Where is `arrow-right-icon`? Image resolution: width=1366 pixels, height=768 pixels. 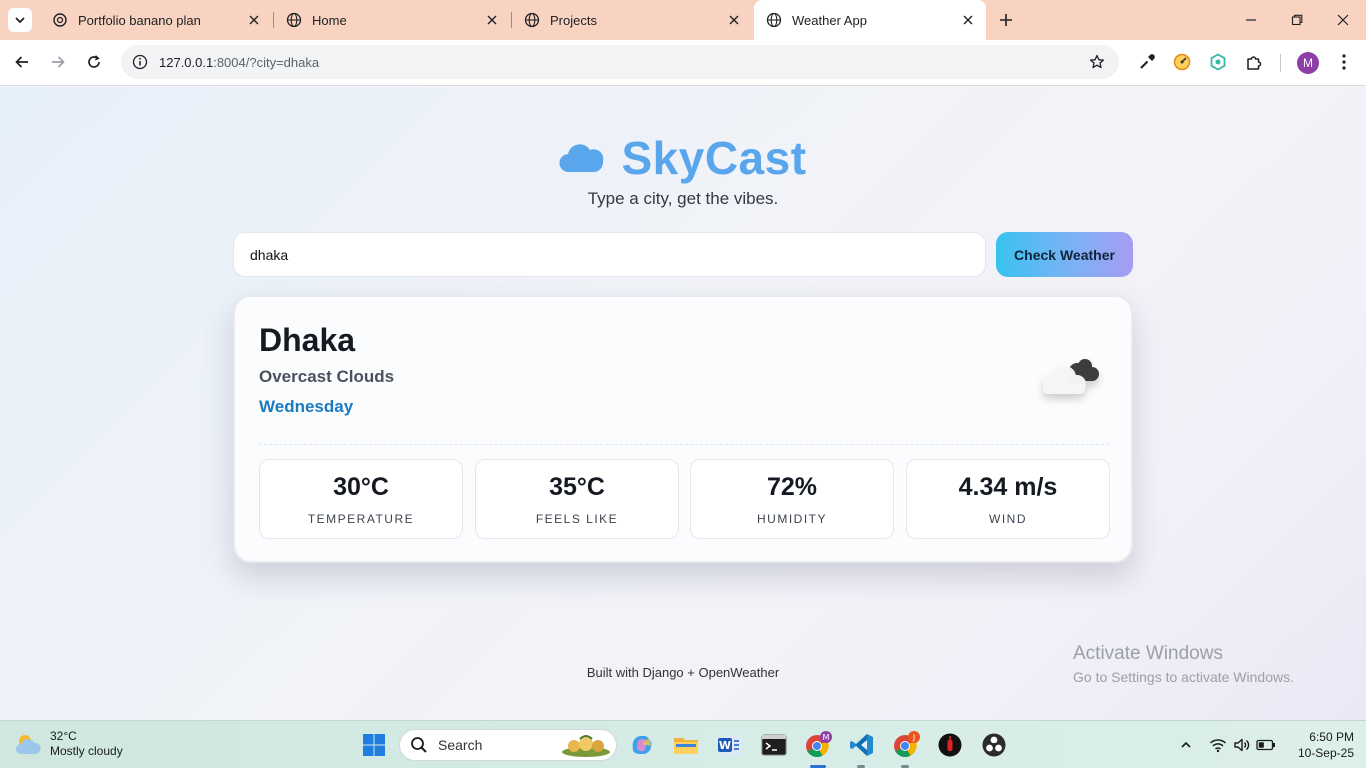
arrow-right-icon is located at coordinates (58, 62).